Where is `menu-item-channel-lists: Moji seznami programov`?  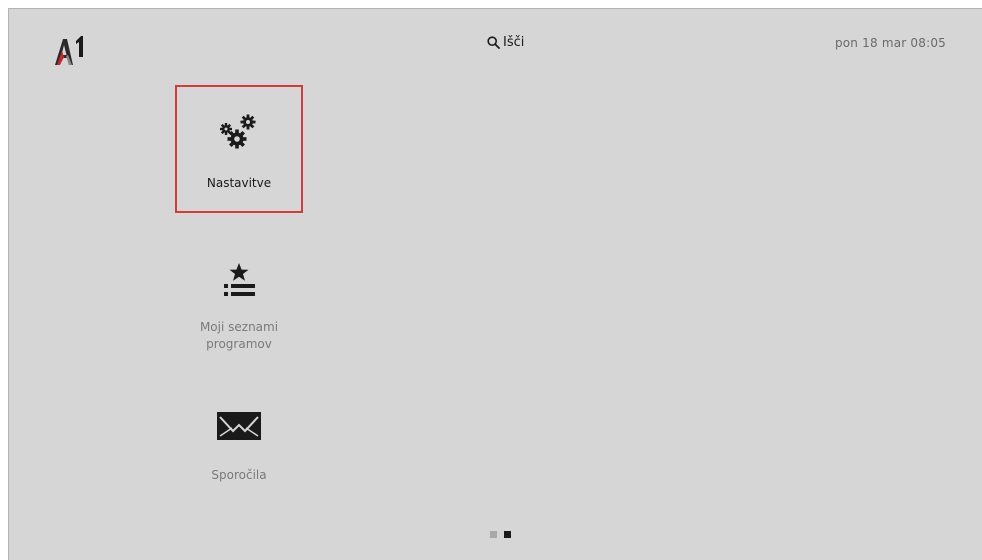 menu-item-channel-lists: Moji seznami programov is located at coordinates (239, 299).